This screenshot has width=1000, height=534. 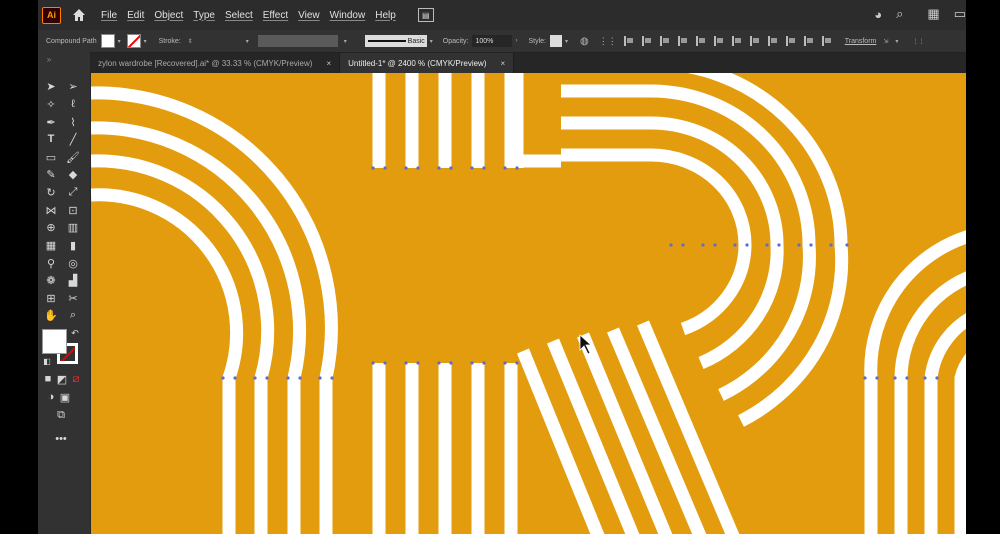 I want to click on symbol-sprayer-icon: ❁, so click(x=51, y=280).